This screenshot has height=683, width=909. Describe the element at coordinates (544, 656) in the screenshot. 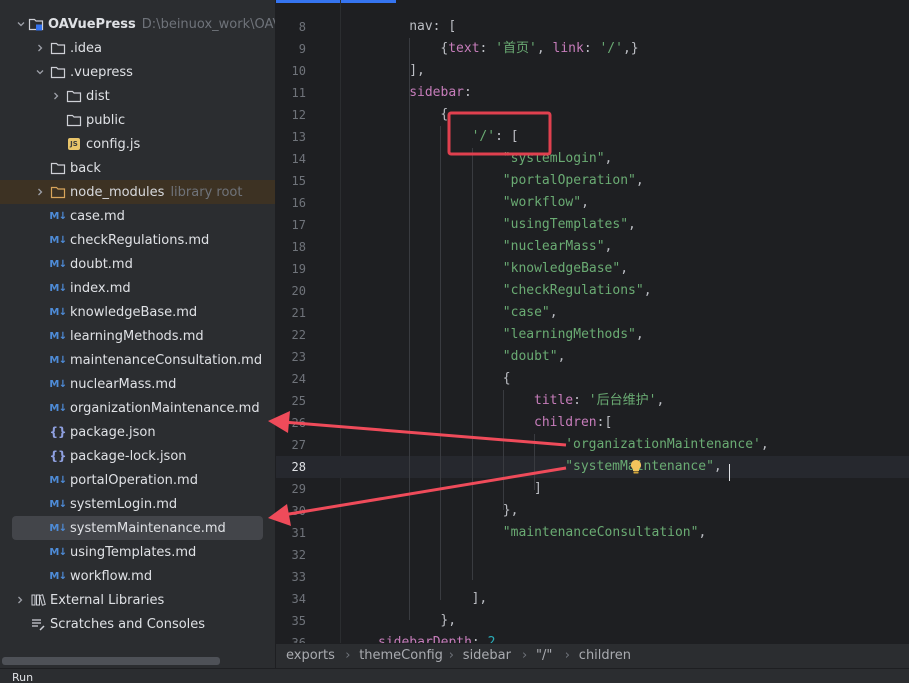

I see `breadcrumb-item: "/"` at that location.